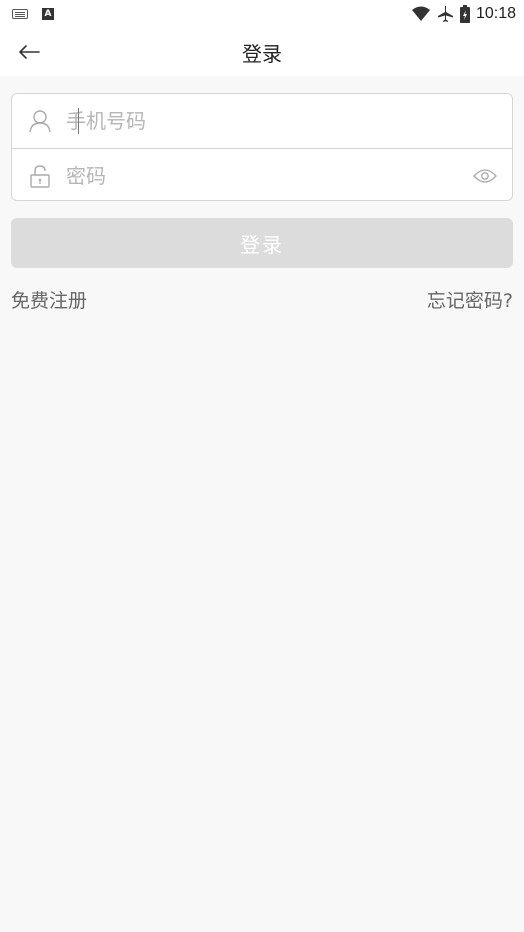 The width and height of the screenshot is (524, 932). Describe the element at coordinates (262, 14) in the screenshot. I see `status-bar: A 10:18` at that location.